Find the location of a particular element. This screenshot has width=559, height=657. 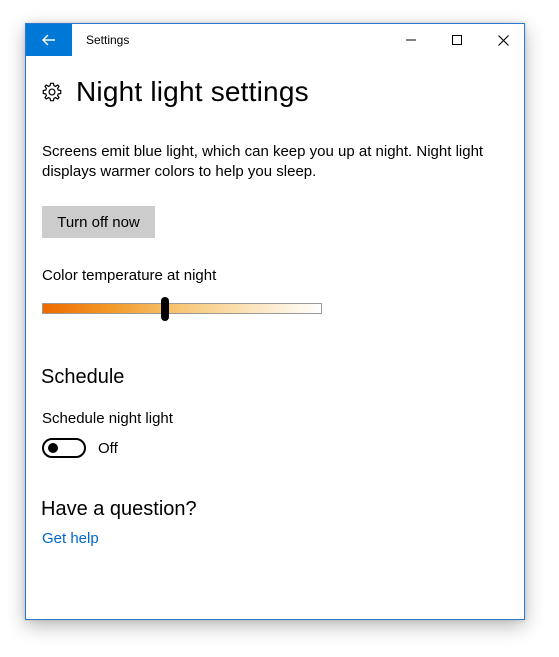

schedule-night-light-label: Schedule night light is located at coordinates (107, 418).